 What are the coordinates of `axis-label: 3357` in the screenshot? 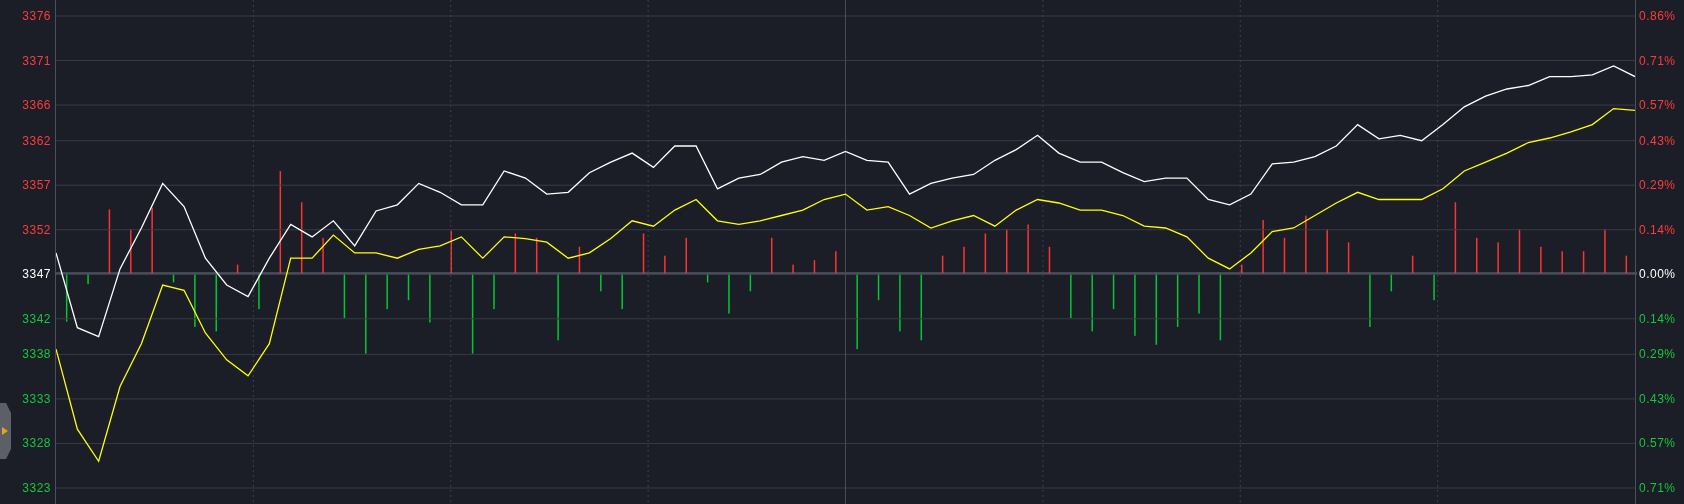 It's located at (36, 185).